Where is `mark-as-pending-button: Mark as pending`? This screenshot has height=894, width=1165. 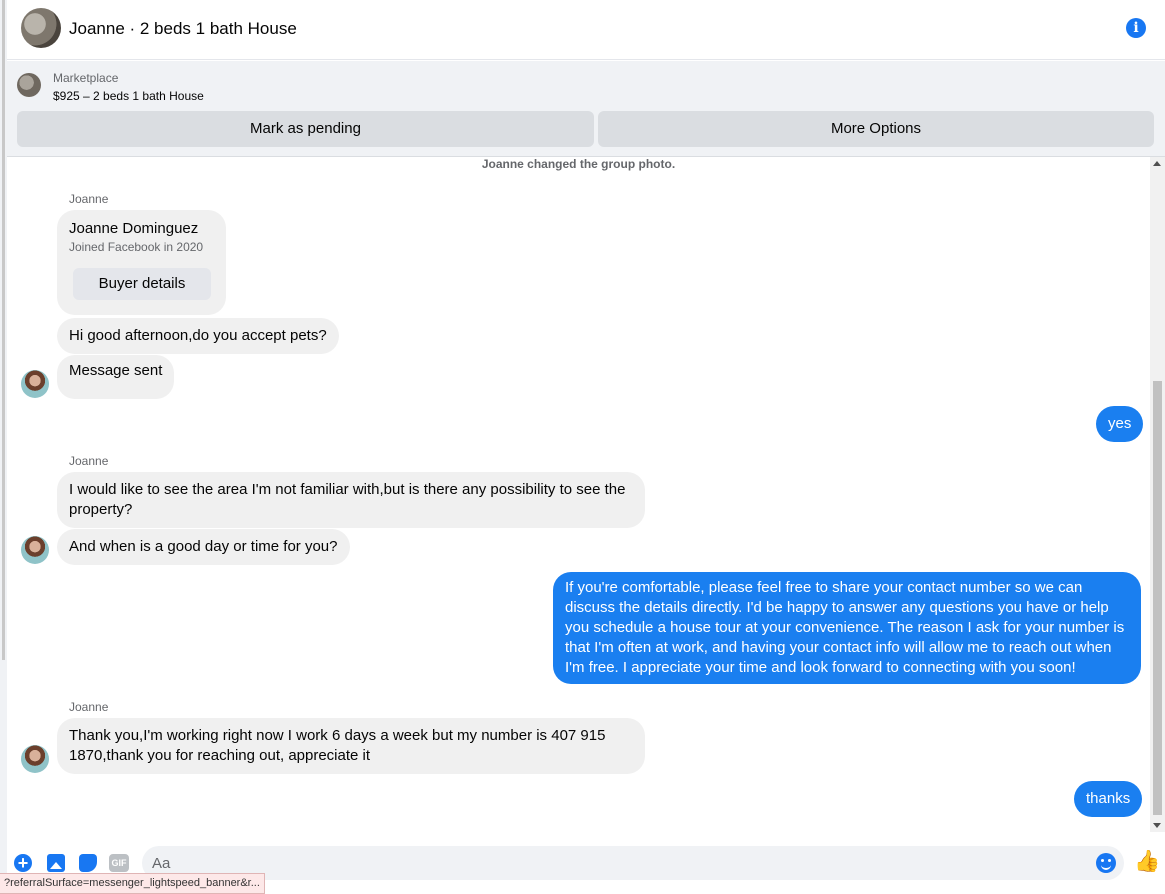 mark-as-pending-button: Mark as pending is located at coordinates (305, 129).